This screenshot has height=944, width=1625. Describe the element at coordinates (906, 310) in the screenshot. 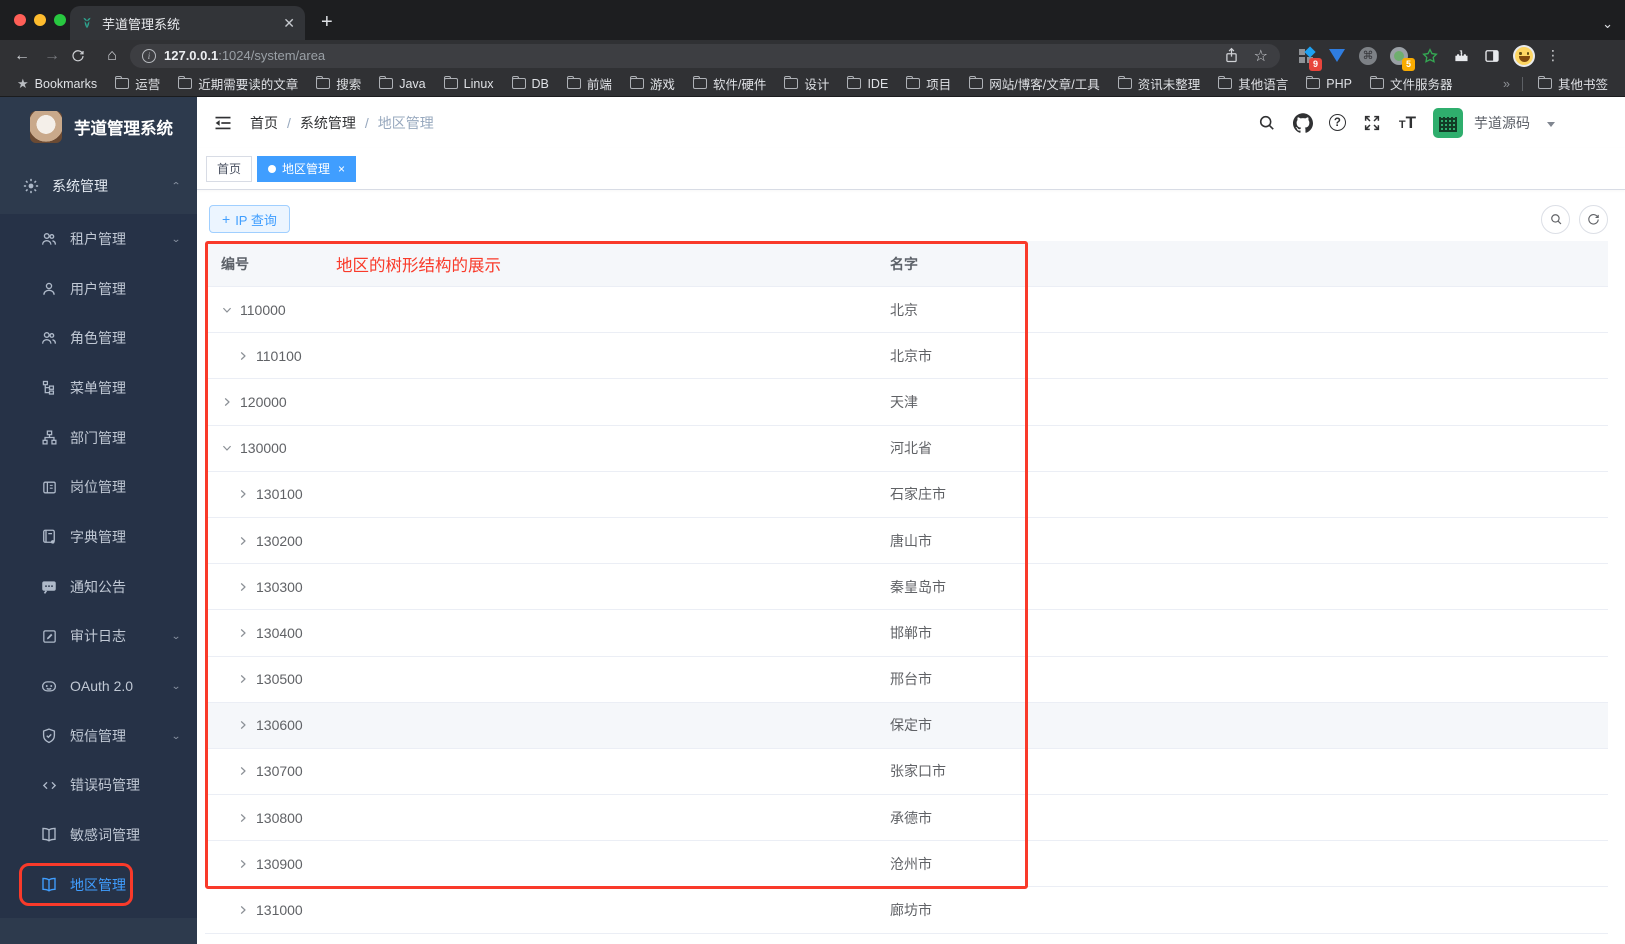

I see `table-row: 110000 北京` at that location.